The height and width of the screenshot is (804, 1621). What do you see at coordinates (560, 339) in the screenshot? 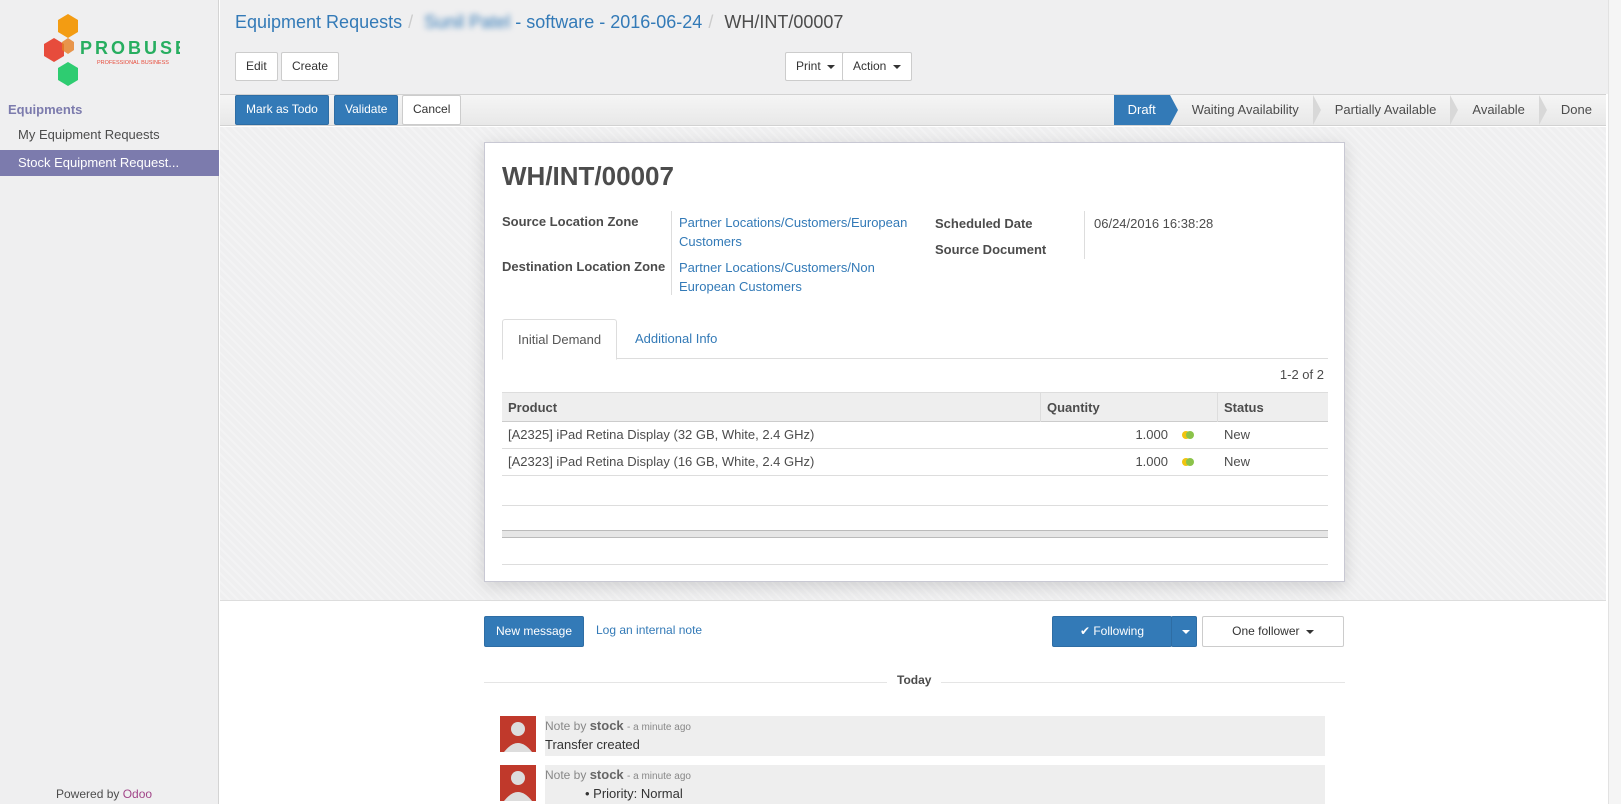
I see `tab-initial-demand: Initial Demand` at bounding box center [560, 339].